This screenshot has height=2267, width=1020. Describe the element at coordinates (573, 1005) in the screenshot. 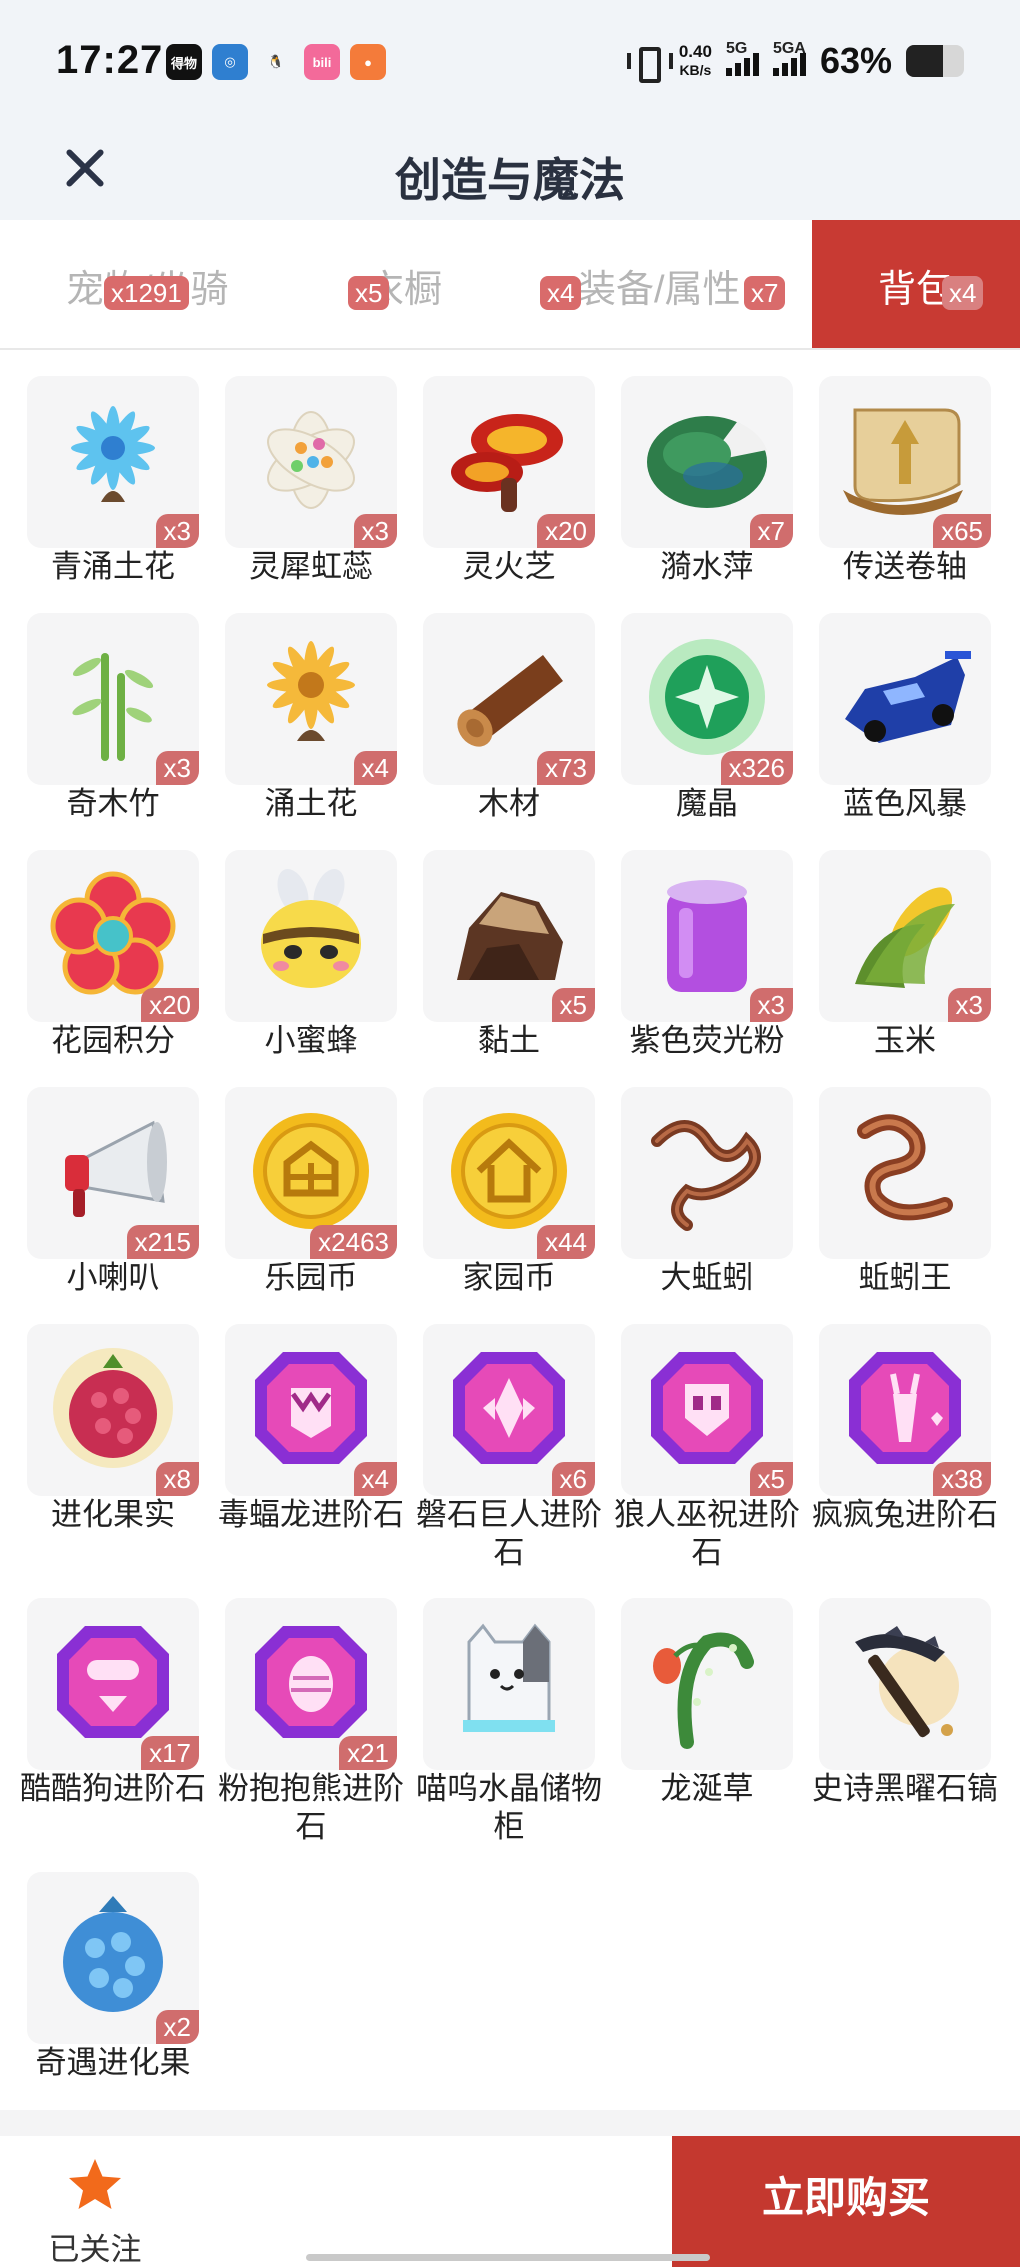

I see `item-quantity: x5` at that location.